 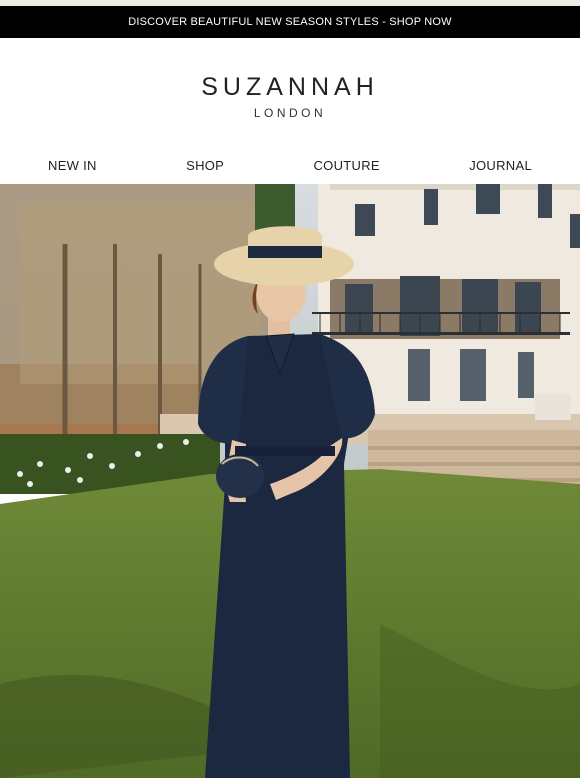 What do you see at coordinates (72, 165) in the screenshot?
I see `nav-item-new-in: NEW IN` at bounding box center [72, 165].